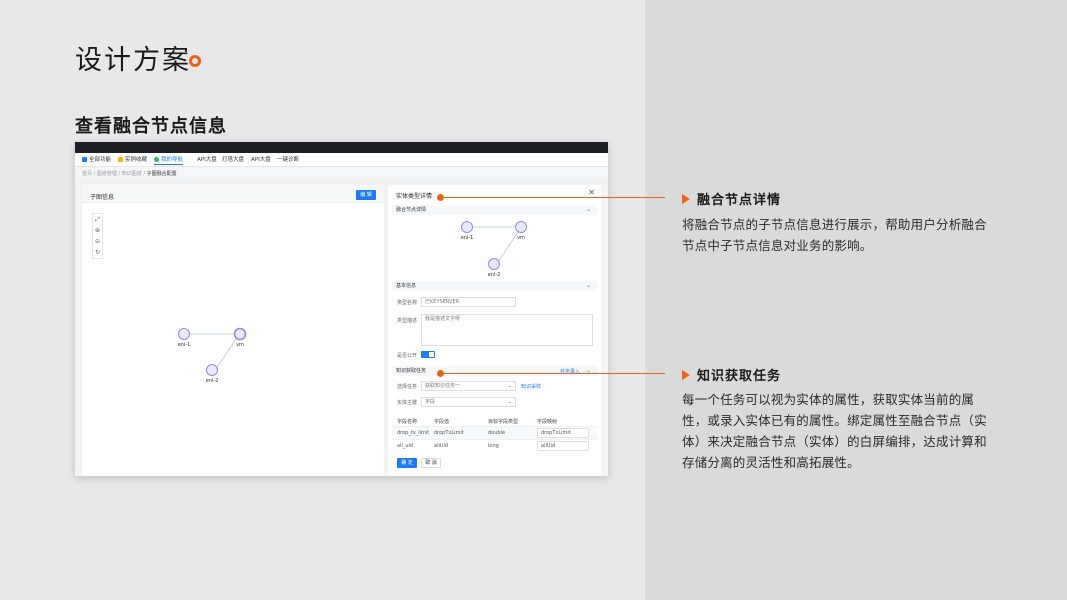  I want to click on section-label: 知识获取任务, so click(411, 371).